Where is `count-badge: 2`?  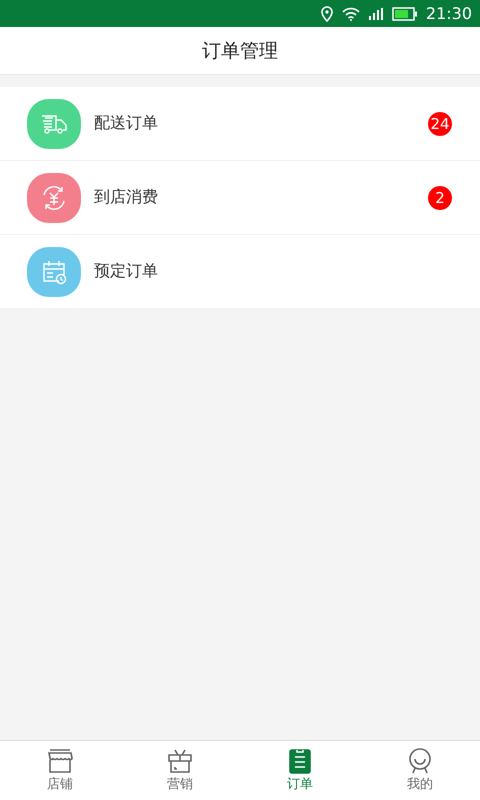
count-badge: 2 is located at coordinates (440, 198).